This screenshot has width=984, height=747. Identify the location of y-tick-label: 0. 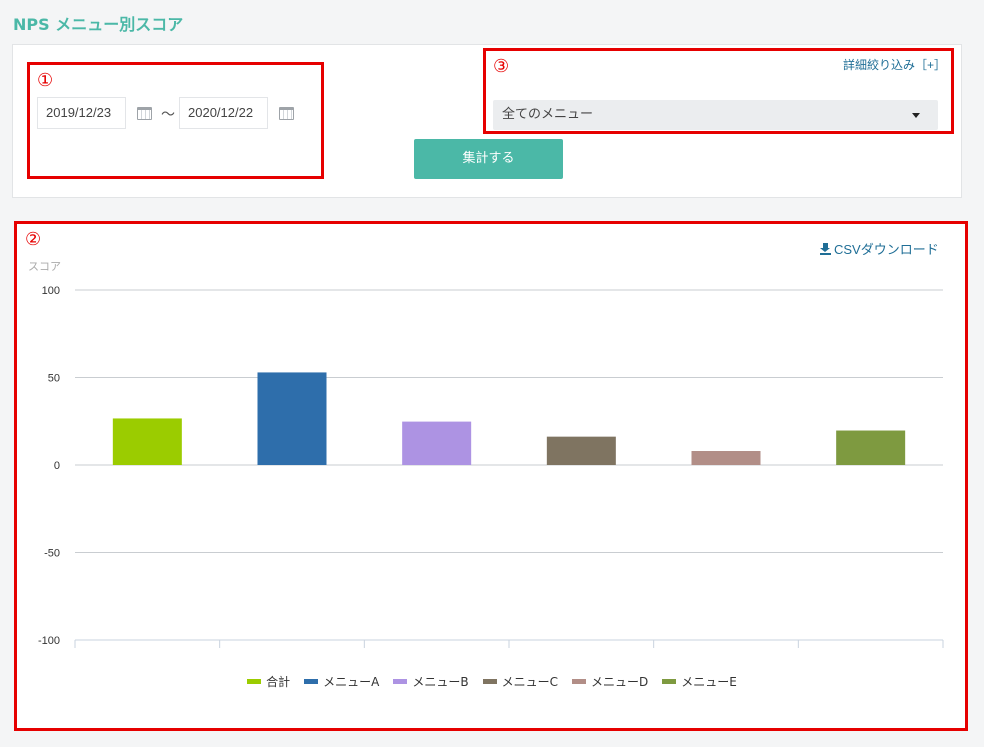
(57, 466).